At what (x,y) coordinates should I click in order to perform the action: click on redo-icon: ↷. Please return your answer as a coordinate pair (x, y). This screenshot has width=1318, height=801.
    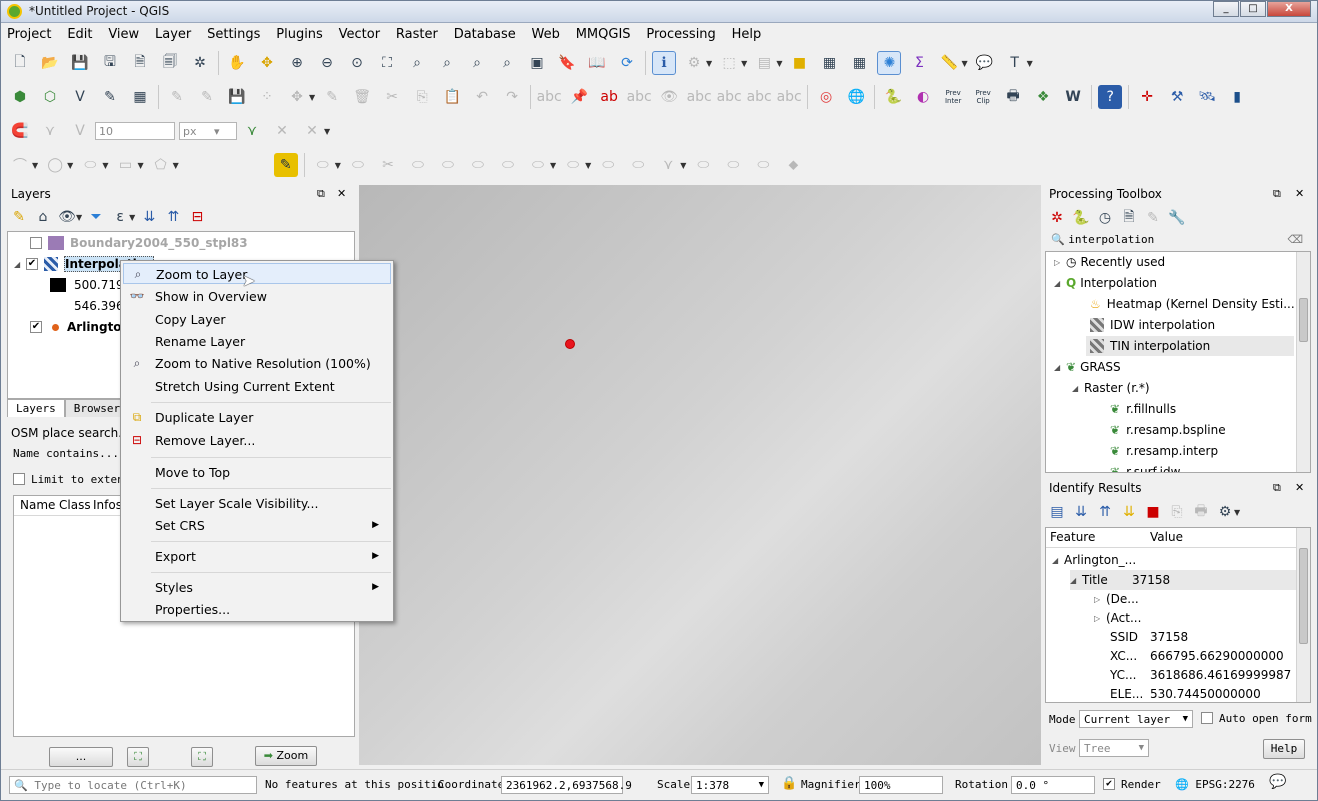
    Looking at the image, I should click on (512, 97).